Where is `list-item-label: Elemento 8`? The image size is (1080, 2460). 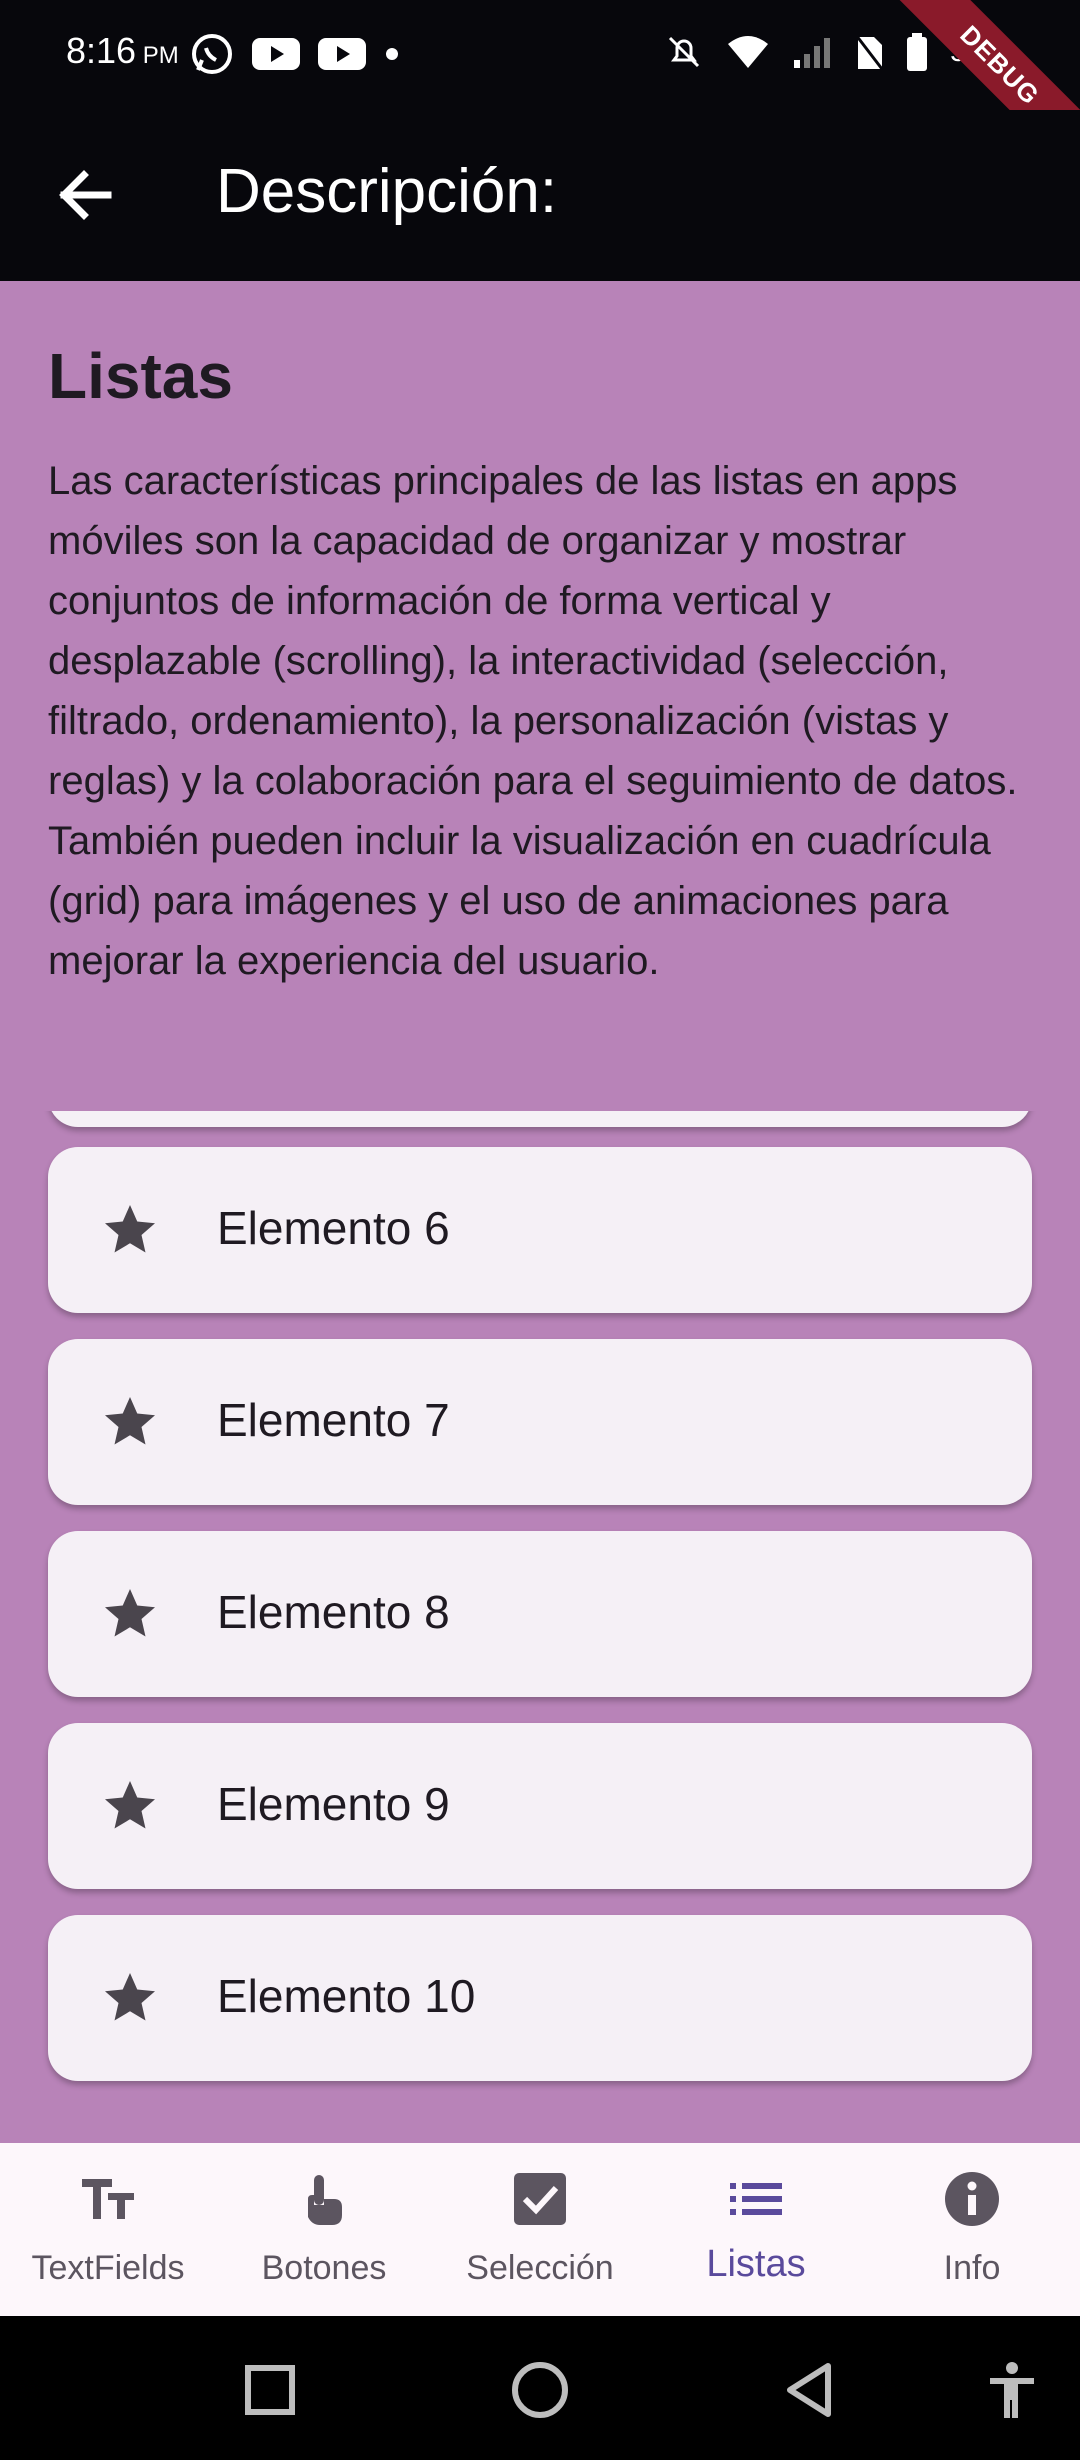
list-item-label: Elemento 8 is located at coordinates (333, 1612).